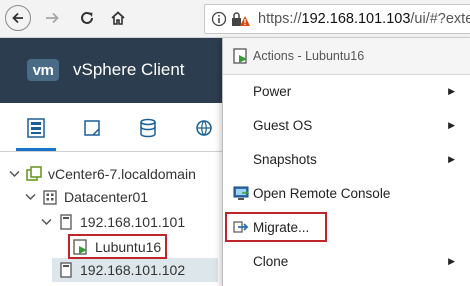 Image resolution: width=470 pixels, height=286 pixels. I want to click on url-host: 192.168.101.103, so click(356, 19).